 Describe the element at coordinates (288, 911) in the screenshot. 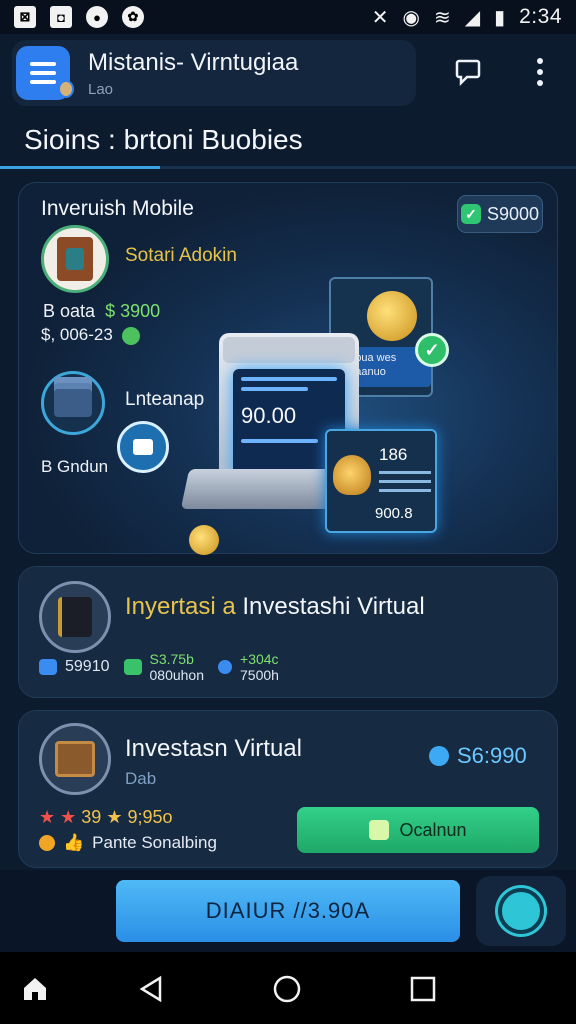

I see `primary-action-button: DIAIUR //3.90A` at that location.